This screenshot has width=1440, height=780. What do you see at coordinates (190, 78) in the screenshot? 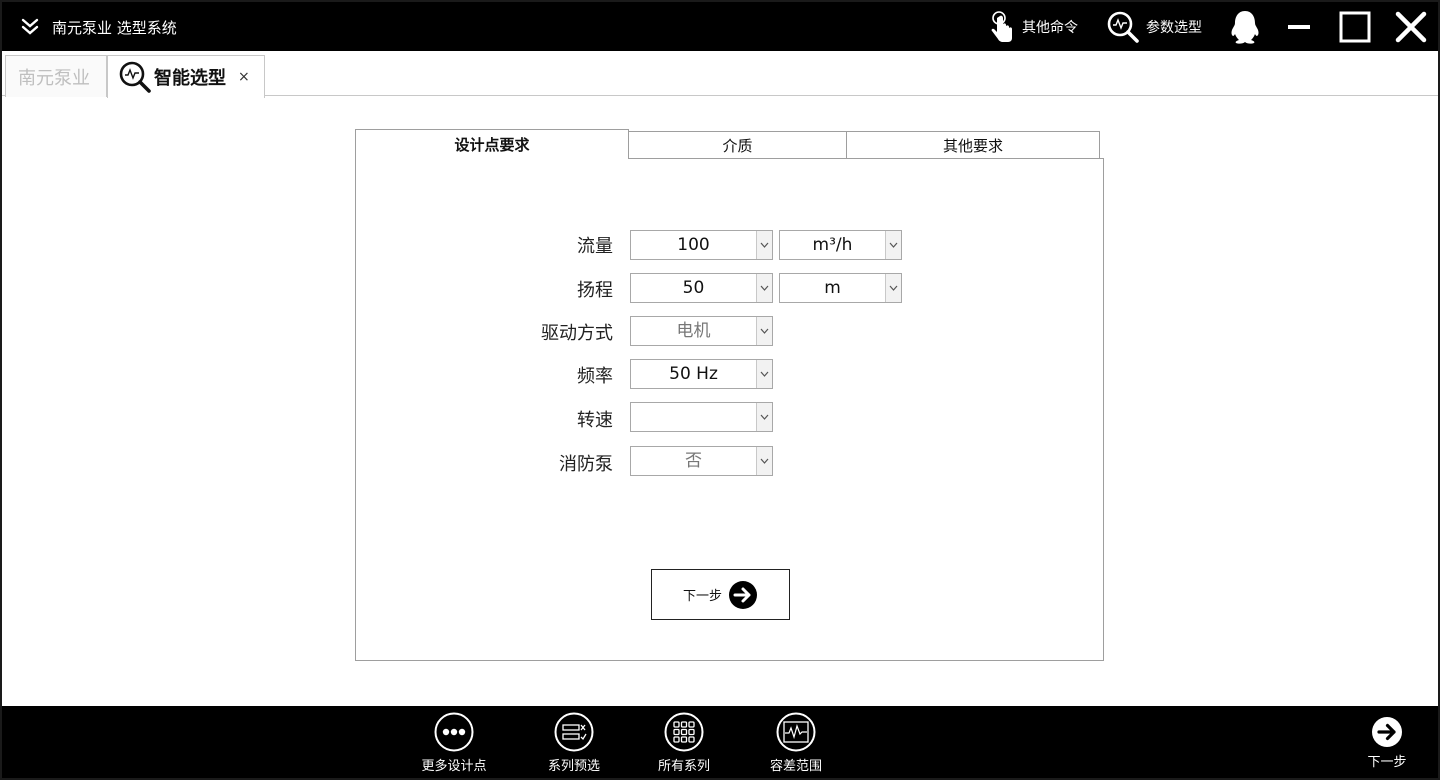
I see `tab-smart-label: 智能选型` at bounding box center [190, 78].